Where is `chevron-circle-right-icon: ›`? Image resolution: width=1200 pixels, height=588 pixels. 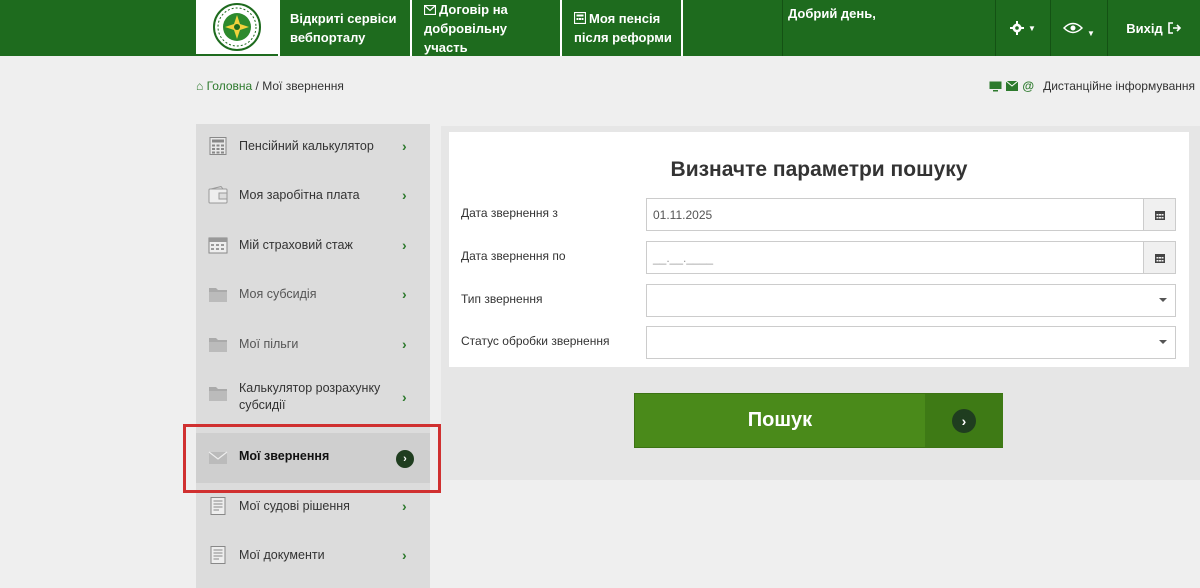 chevron-circle-right-icon: › is located at coordinates (964, 420).